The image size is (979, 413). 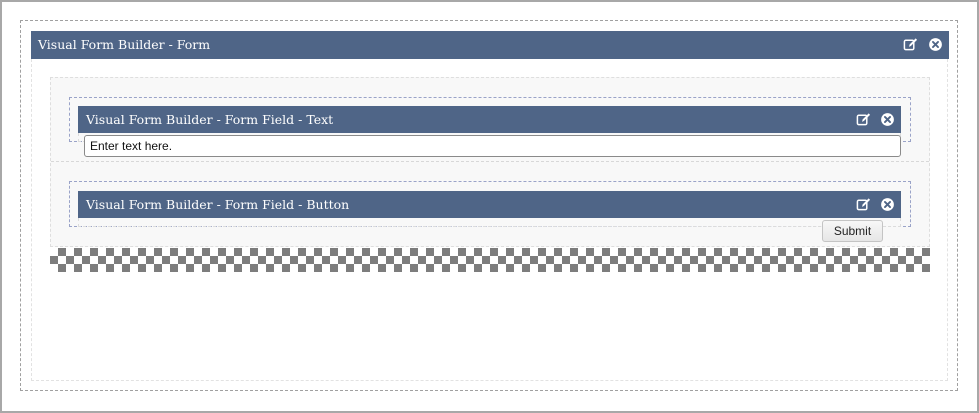 What do you see at coordinates (489, 119) in the screenshot?
I see `text-field-header-bar: Visual Form Builder - Form Field - Text` at bounding box center [489, 119].